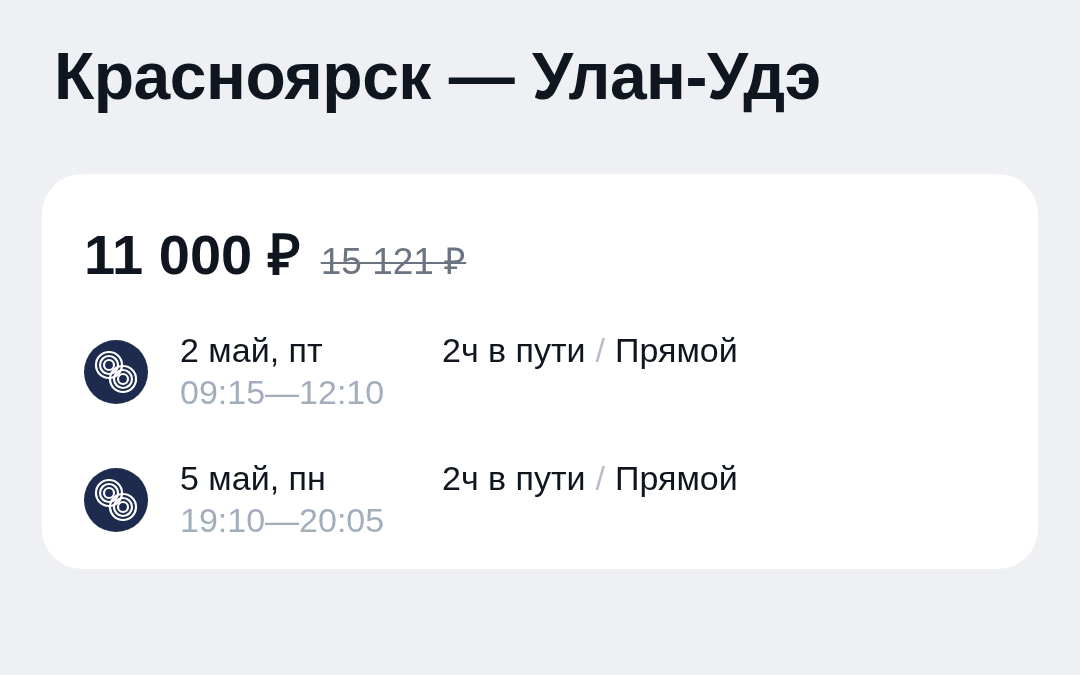  I want to click on price: 11 000 ₽, so click(192, 255).